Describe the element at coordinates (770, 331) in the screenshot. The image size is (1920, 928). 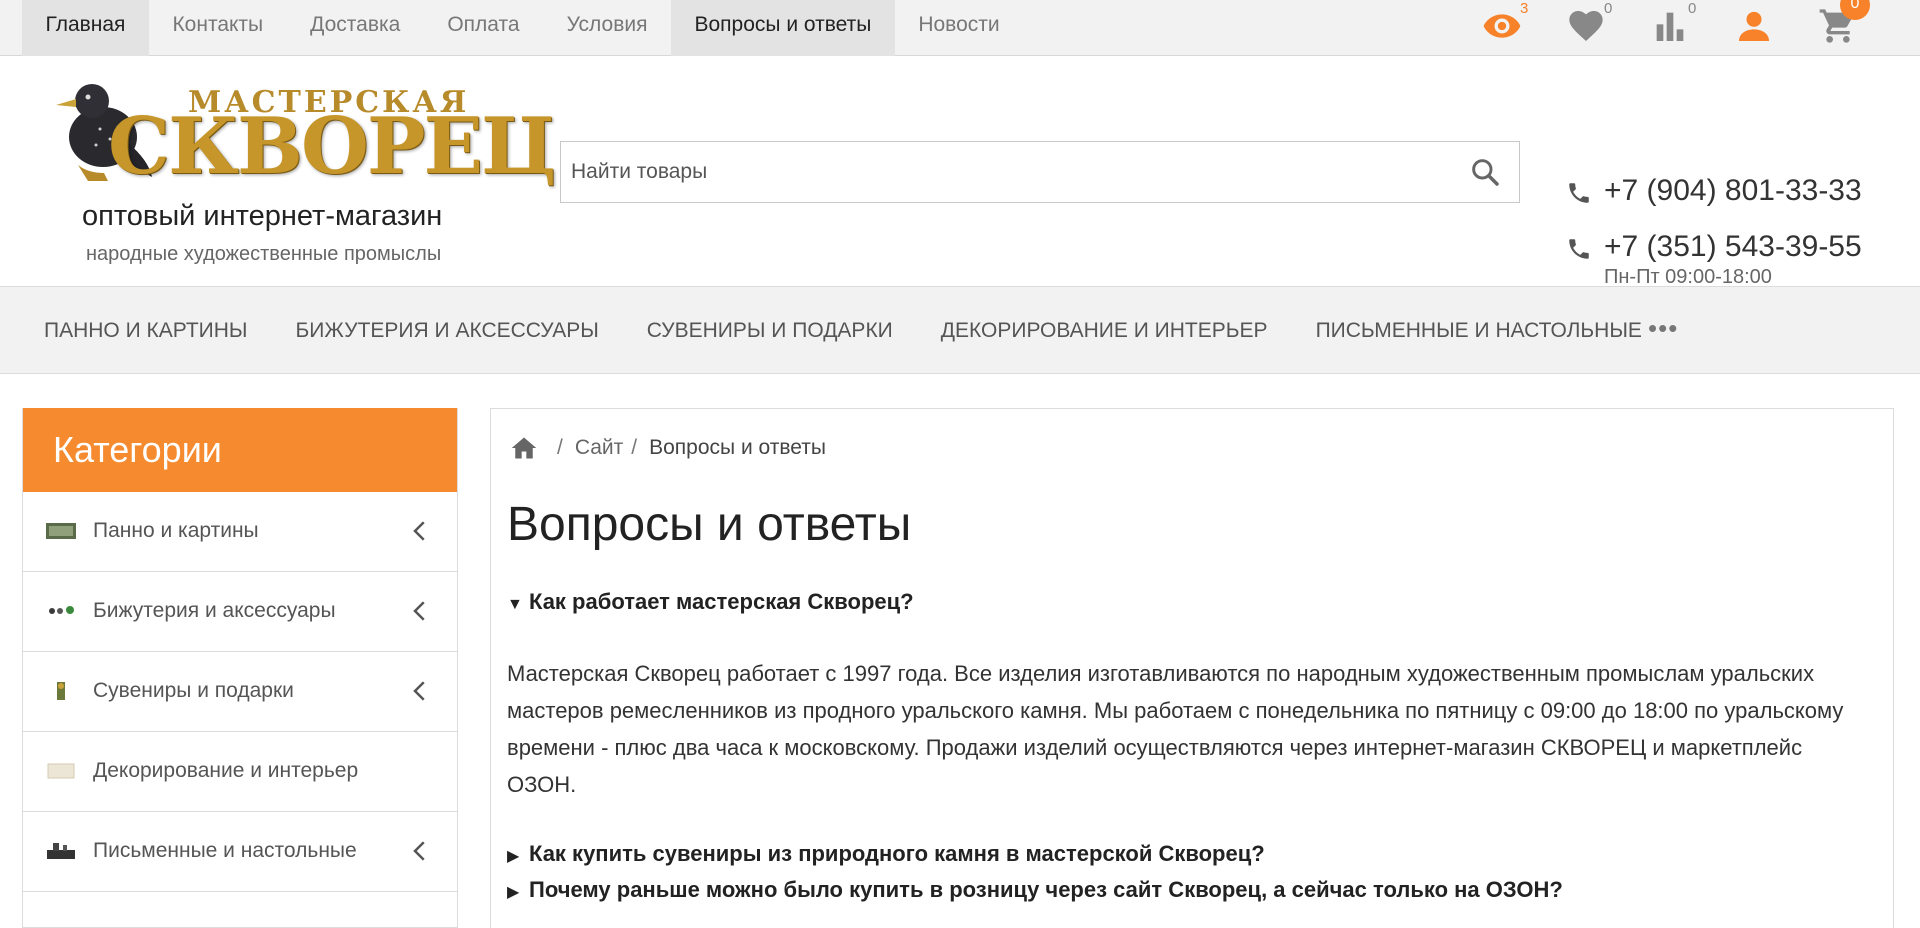
I see `catnav-souvenirs: СУВЕНИРЫ И ПОДАРКИ` at that location.